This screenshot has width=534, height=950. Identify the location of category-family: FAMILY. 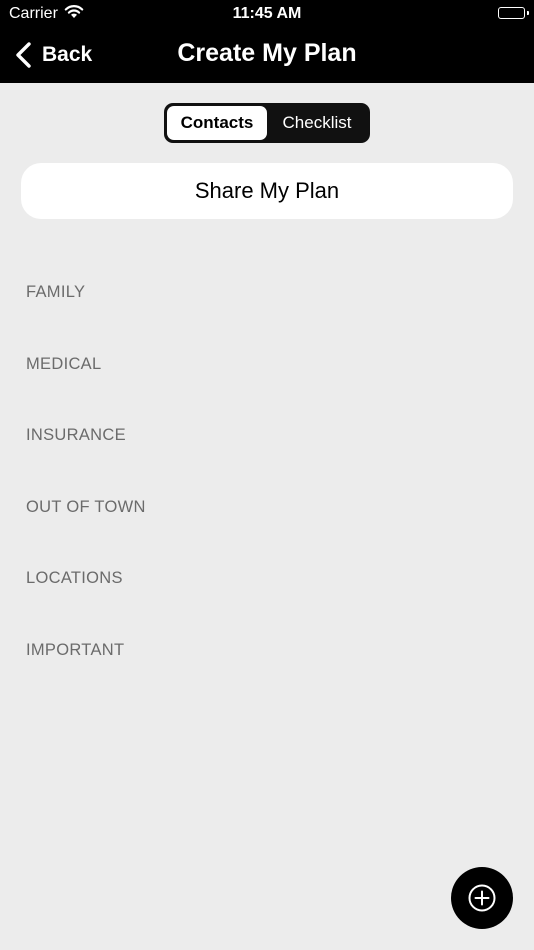
(86, 318).